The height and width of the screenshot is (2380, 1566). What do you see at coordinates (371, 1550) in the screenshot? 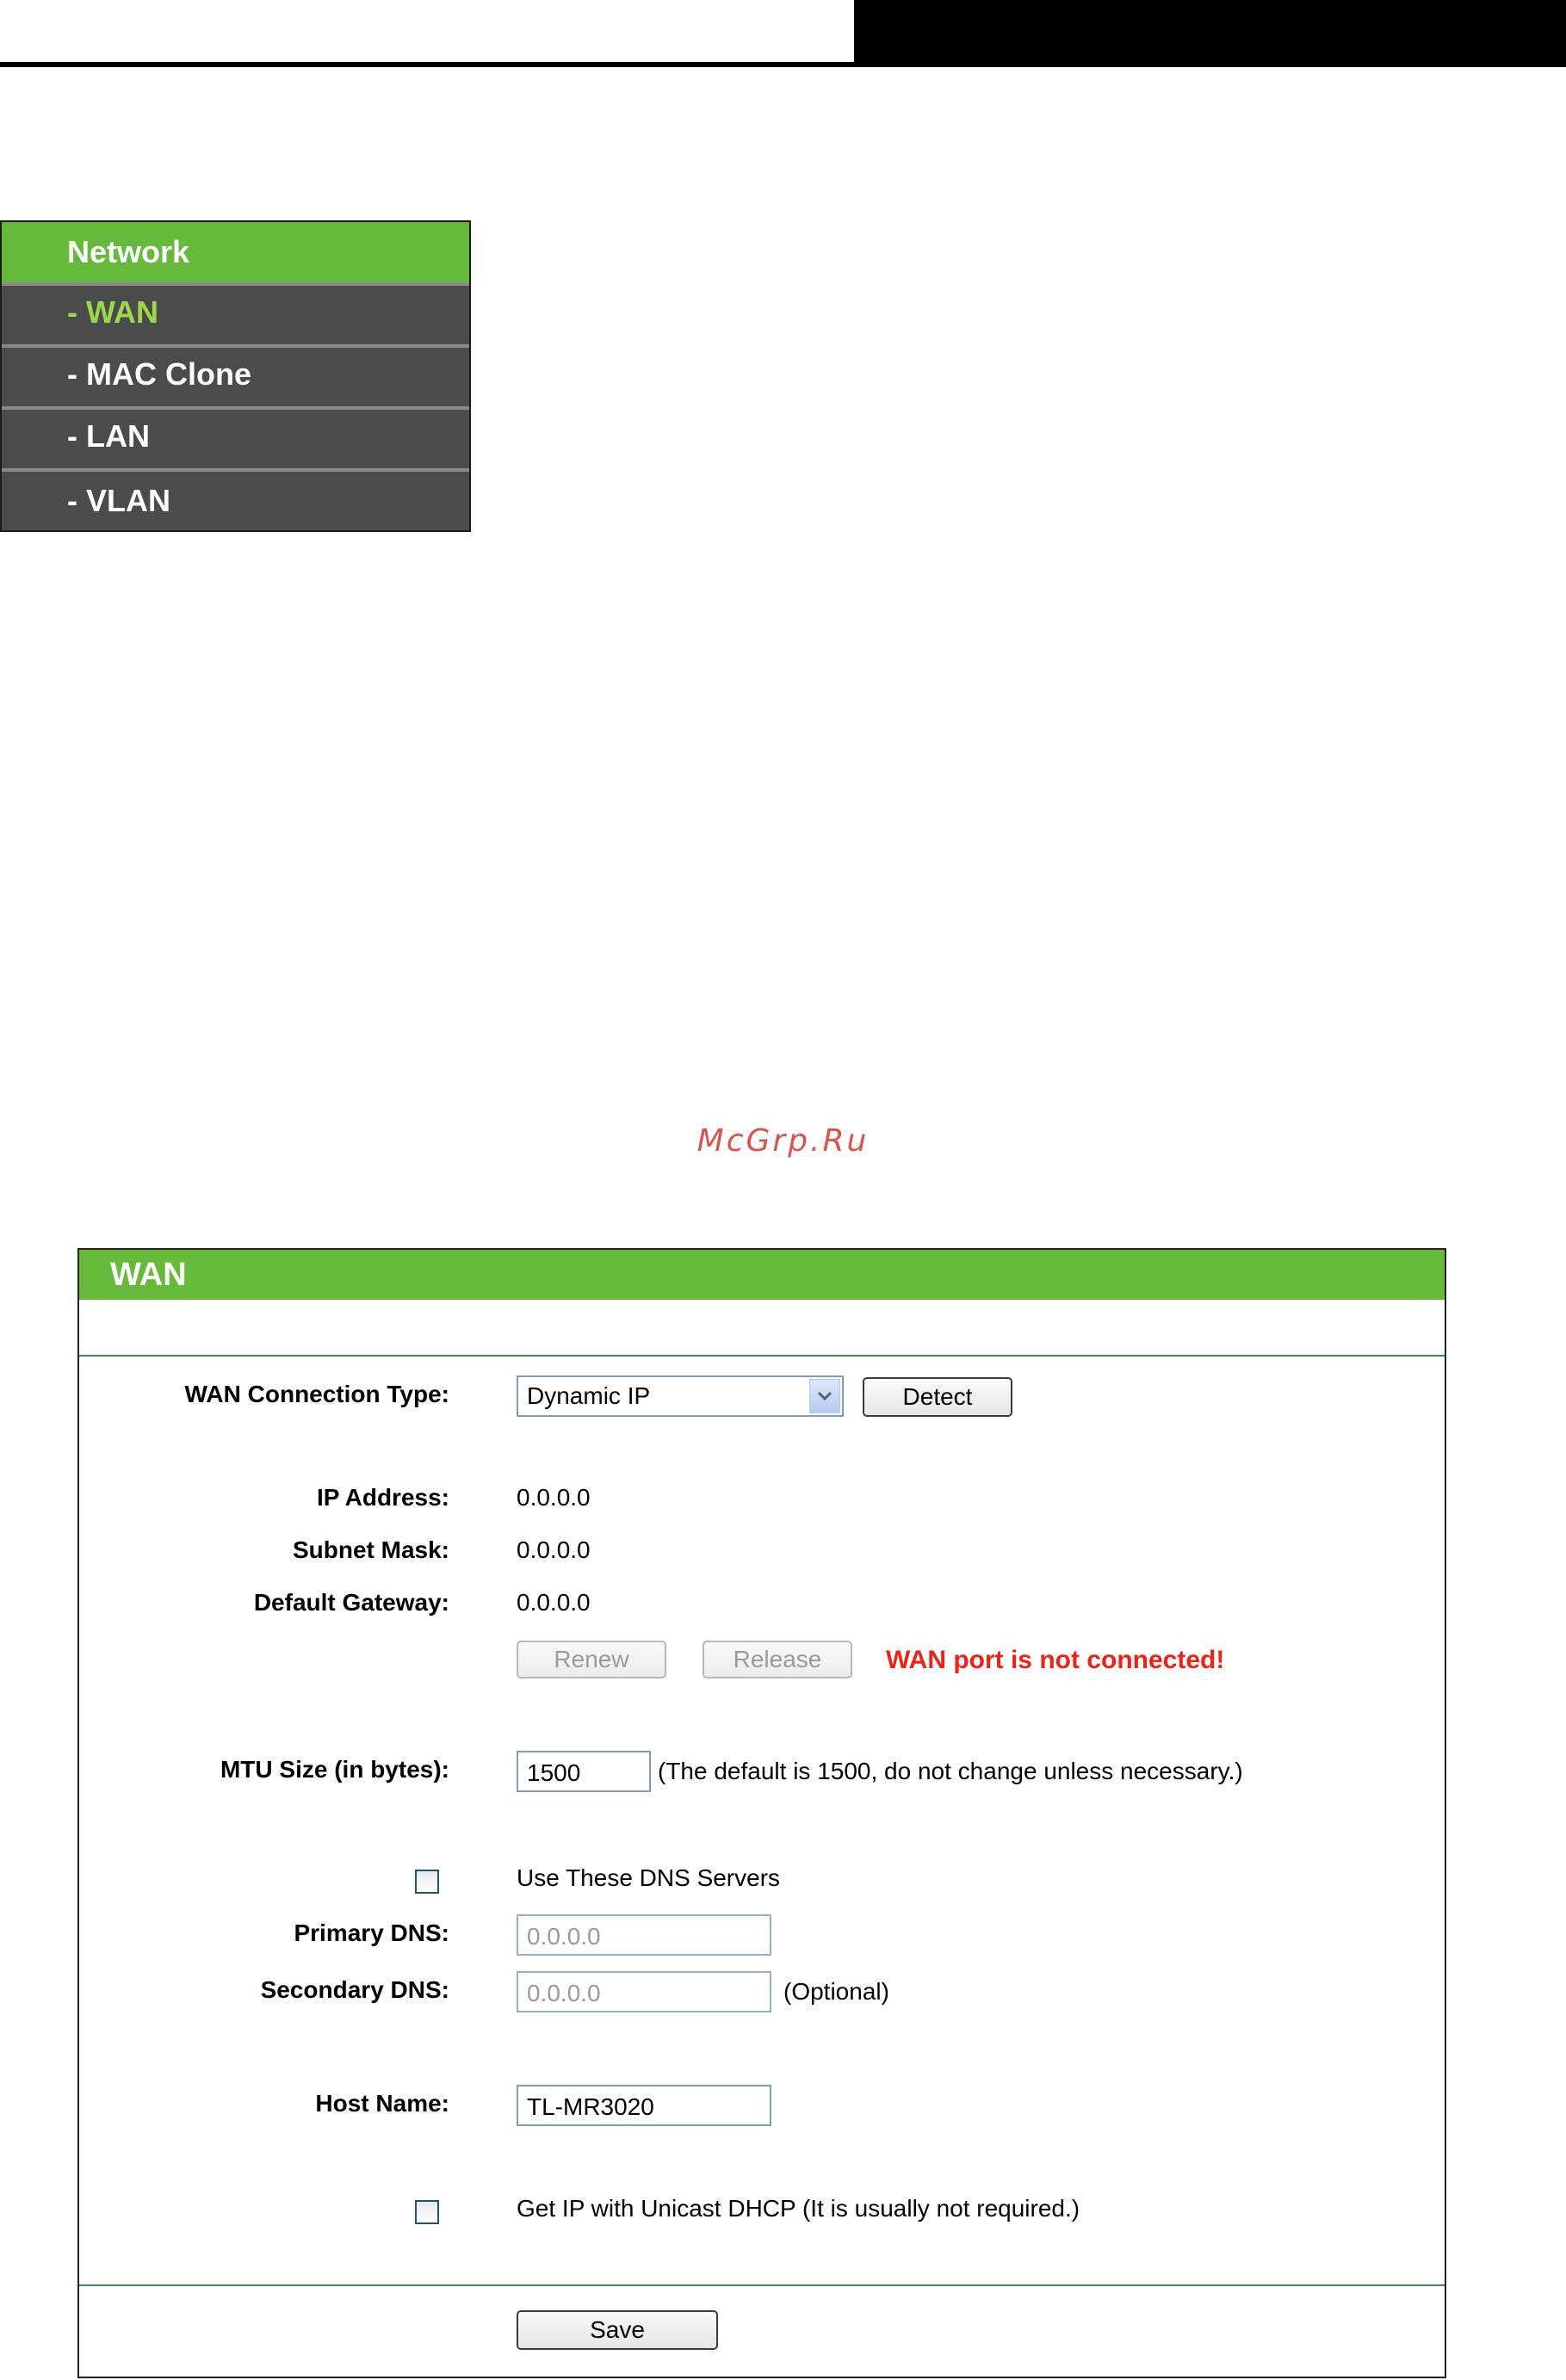
I see `subnet-mask-label: Subnet Mask:` at bounding box center [371, 1550].